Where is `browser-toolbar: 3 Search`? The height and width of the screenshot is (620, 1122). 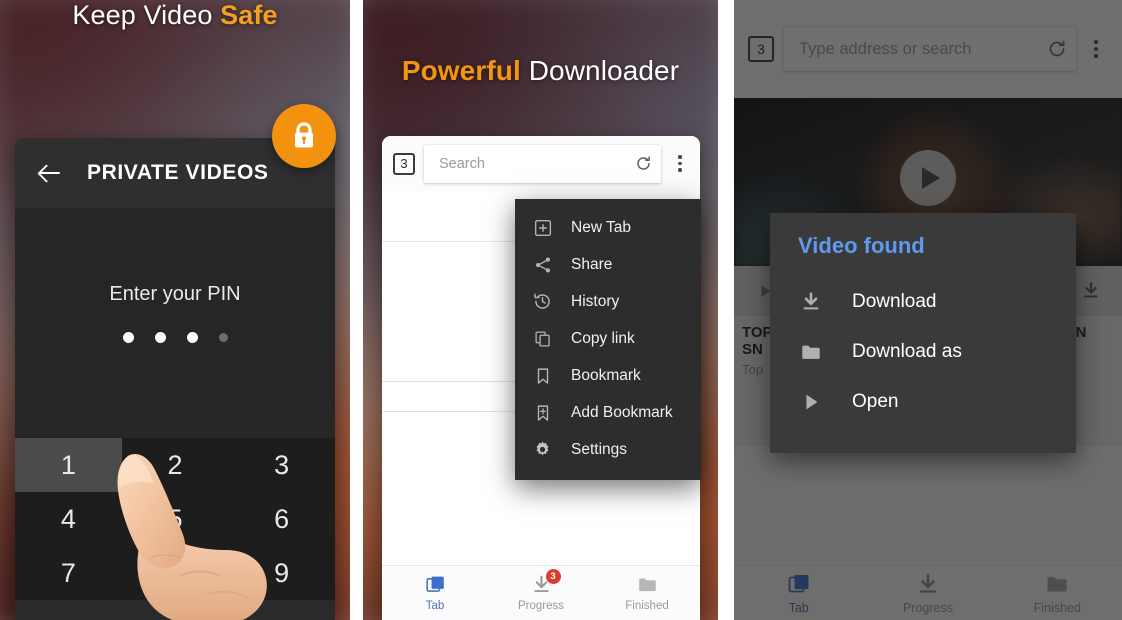 browser-toolbar: 3 Search is located at coordinates (541, 163).